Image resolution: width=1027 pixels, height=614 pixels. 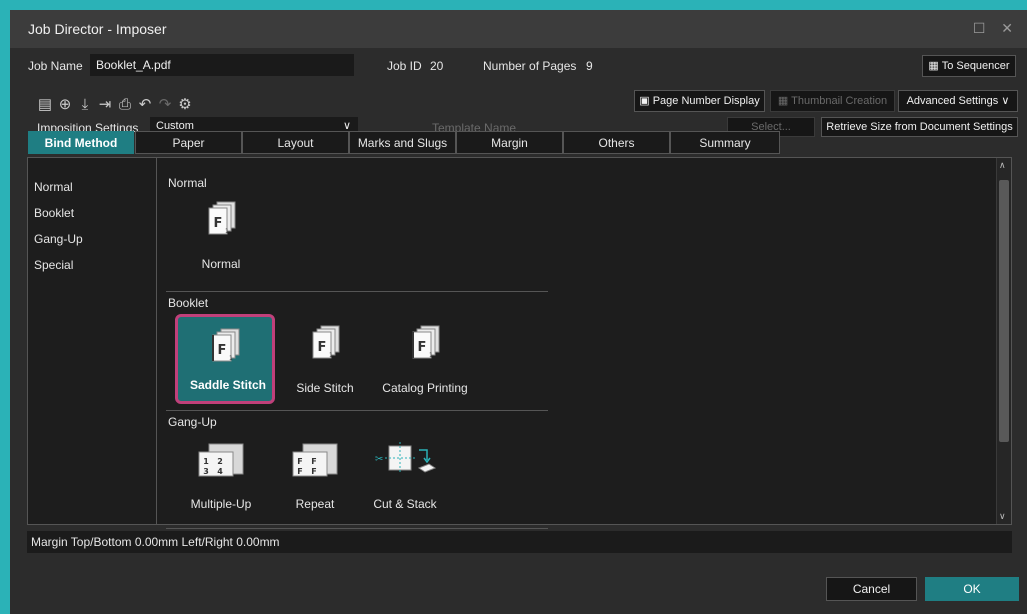 I want to click on job-id-value: 20, so click(x=437, y=66).